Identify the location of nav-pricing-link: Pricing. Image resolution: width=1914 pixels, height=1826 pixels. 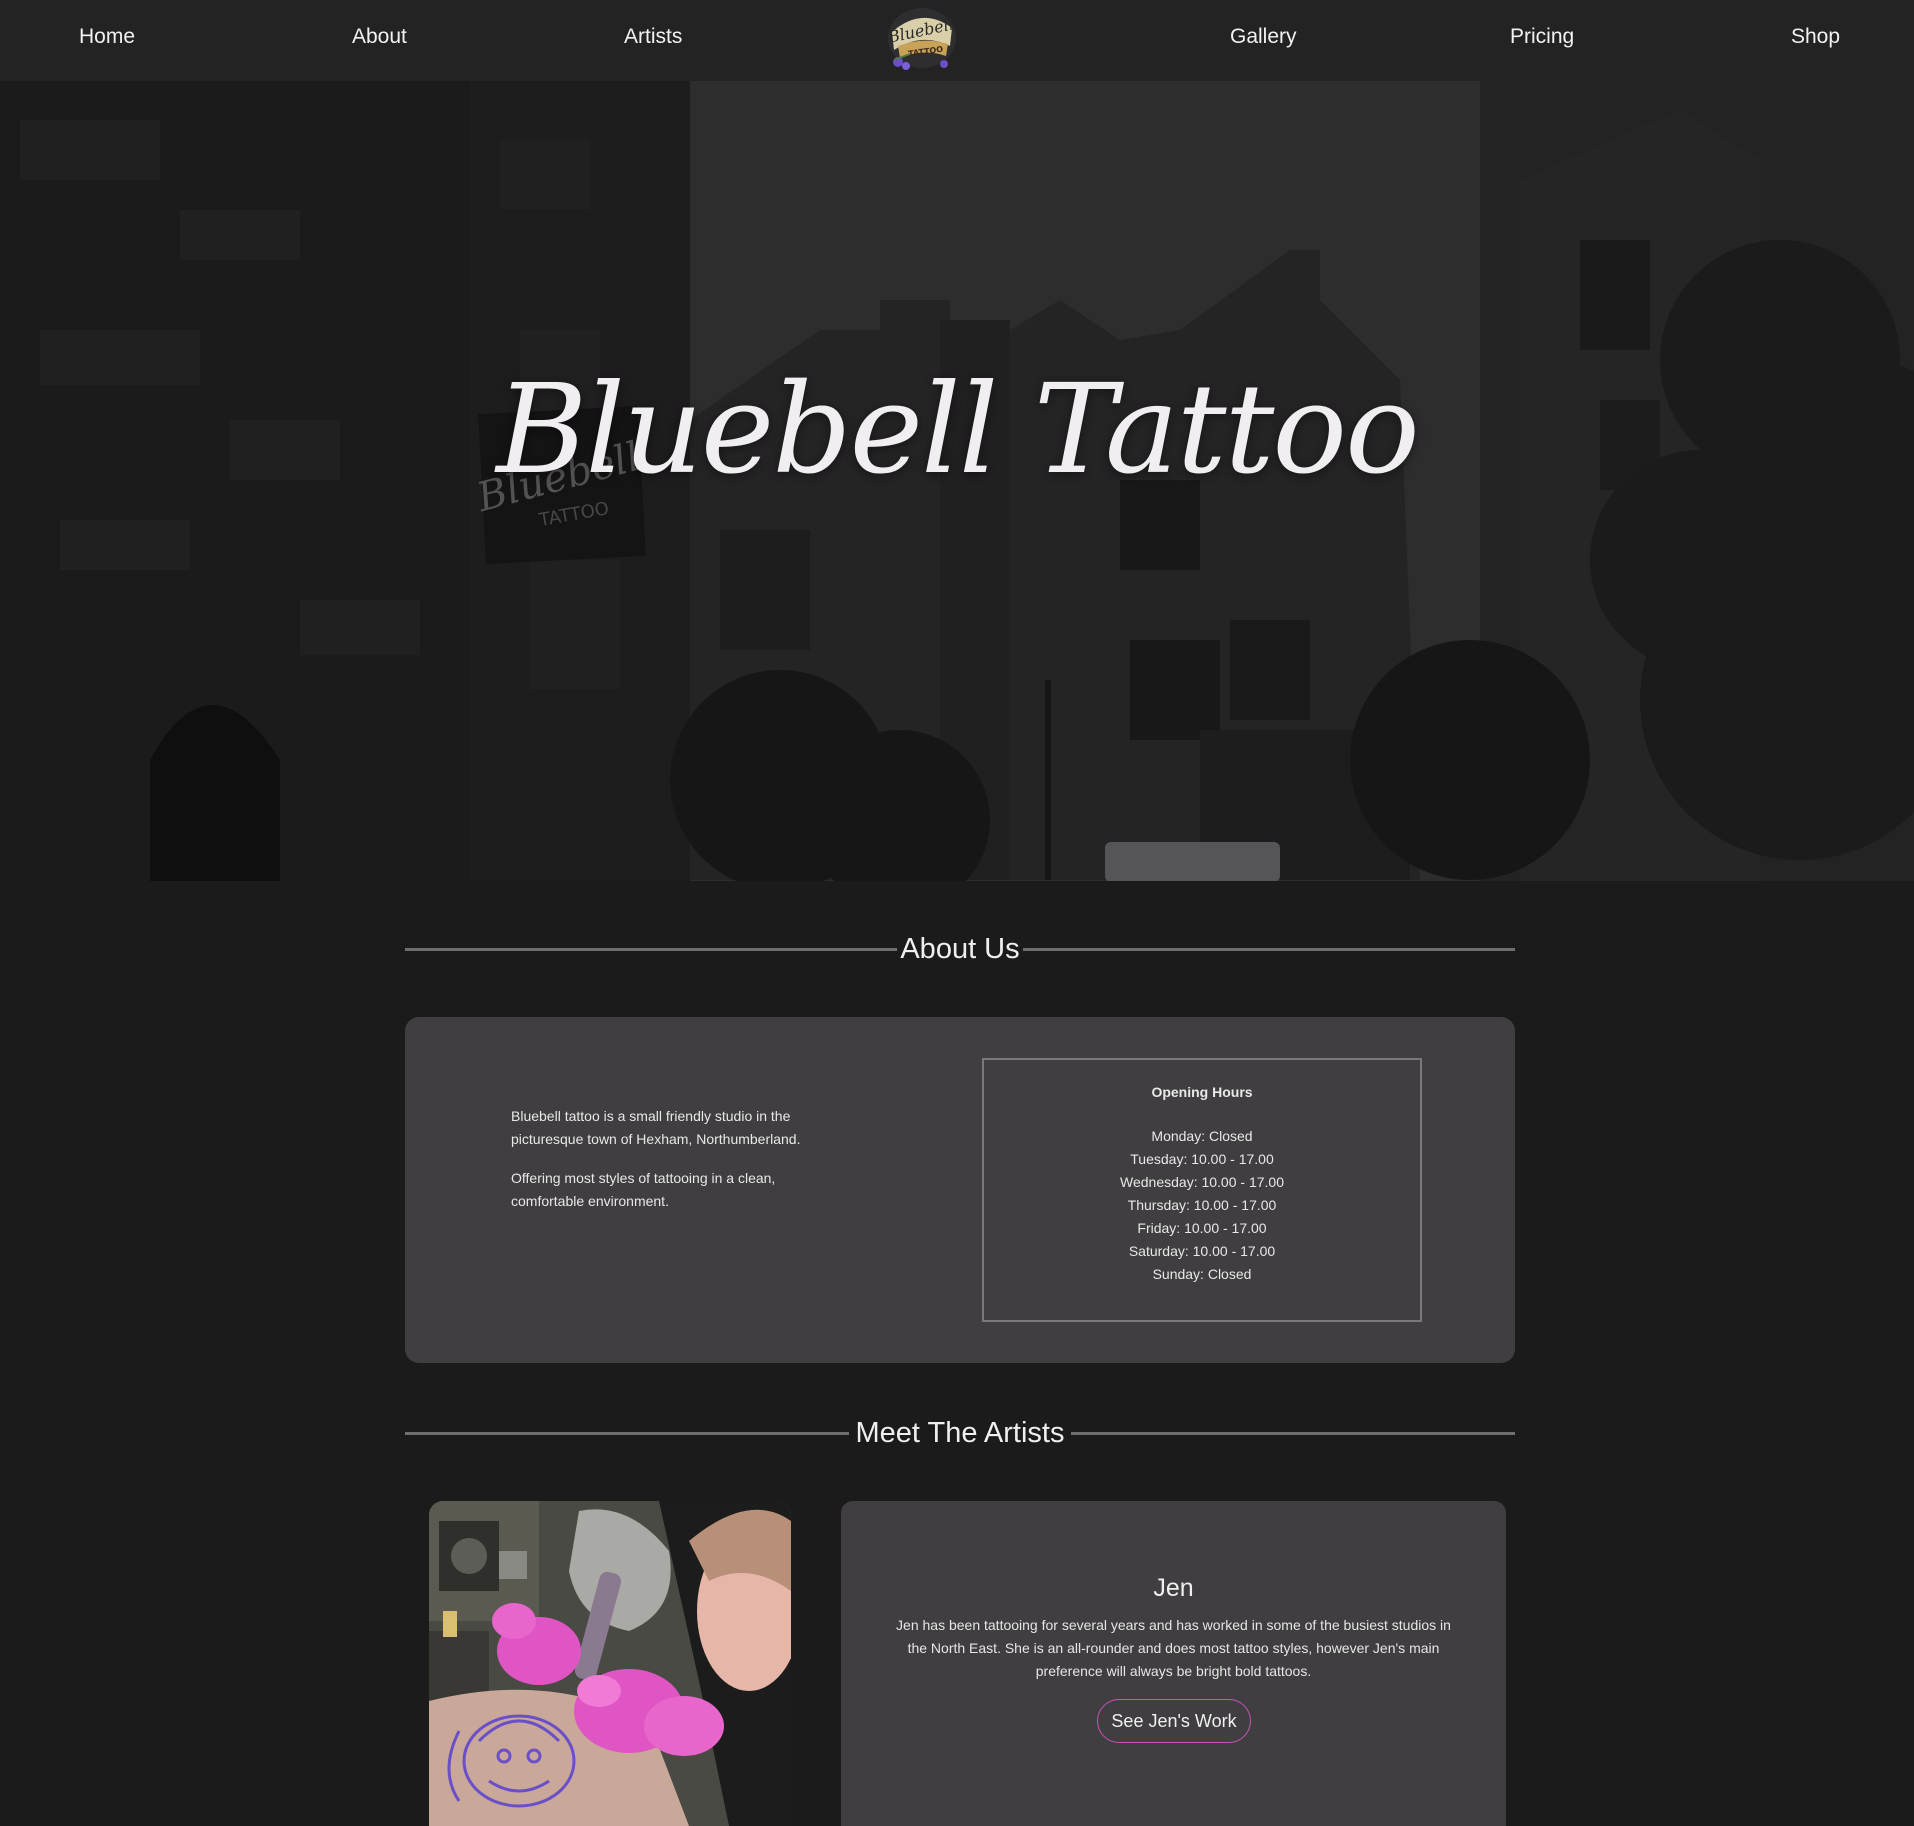
(1542, 37).